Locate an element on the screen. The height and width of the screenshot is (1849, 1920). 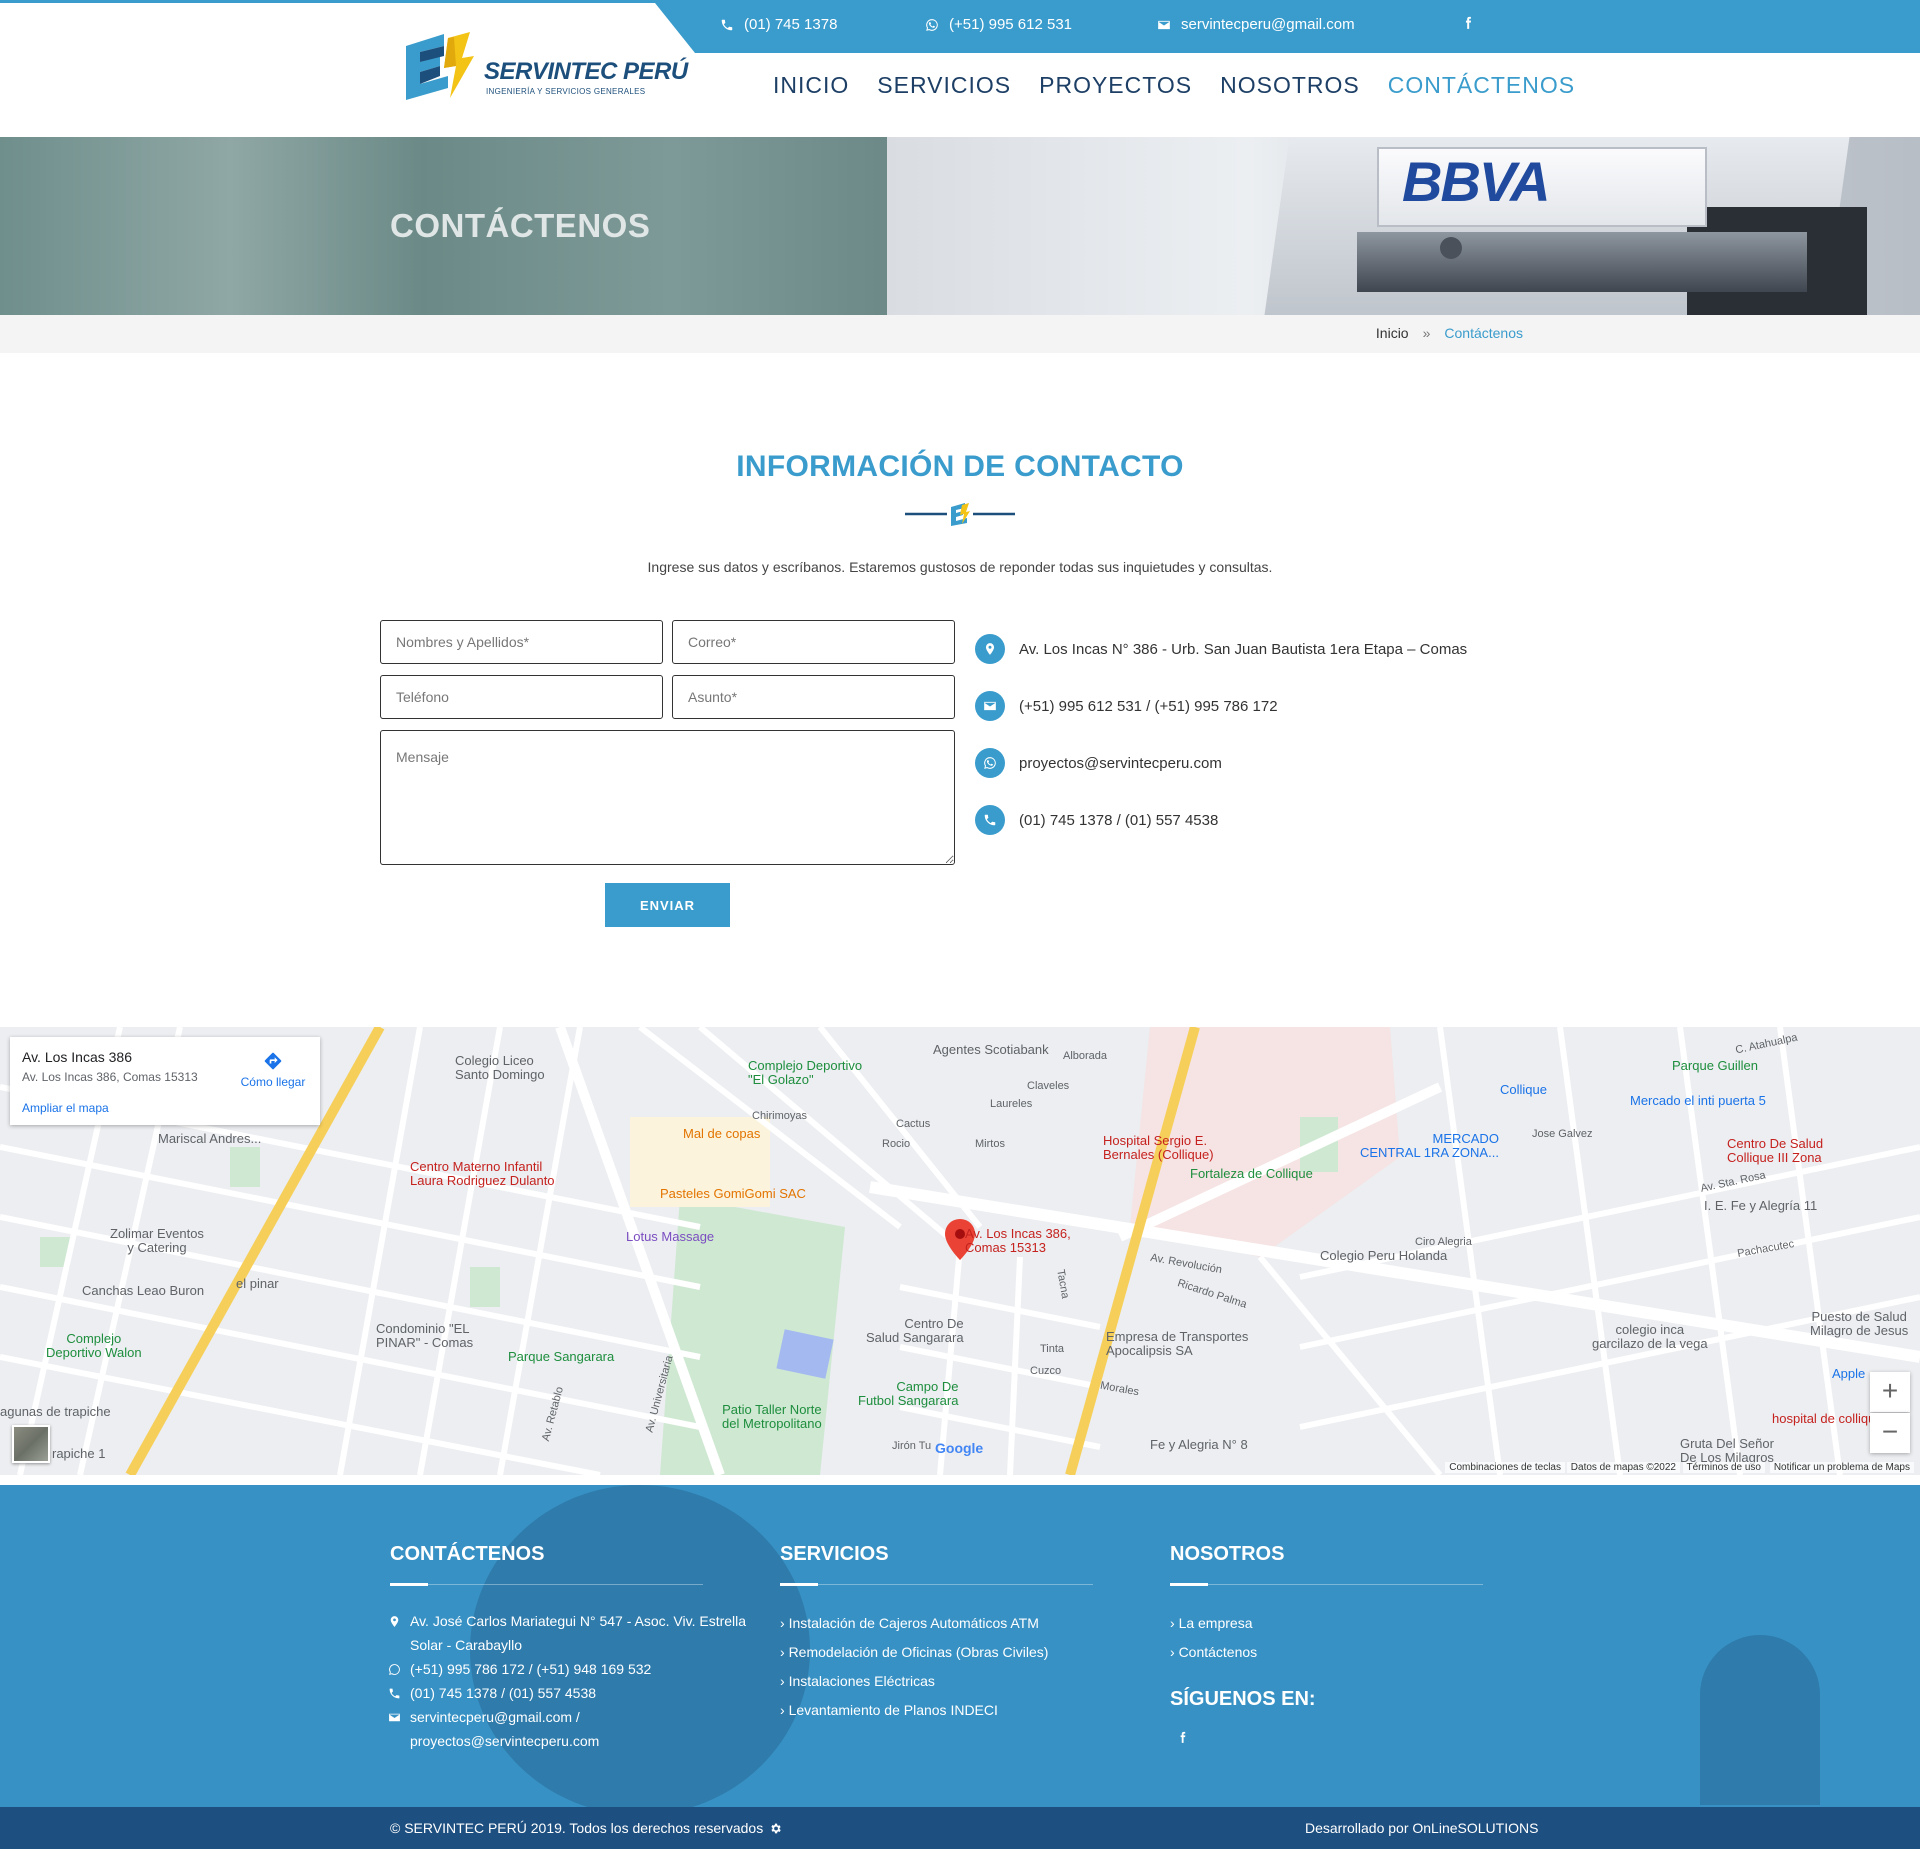
map-label-pasteles: Pasteles GomiGomi SAC is located at coordinates (733, 1193).